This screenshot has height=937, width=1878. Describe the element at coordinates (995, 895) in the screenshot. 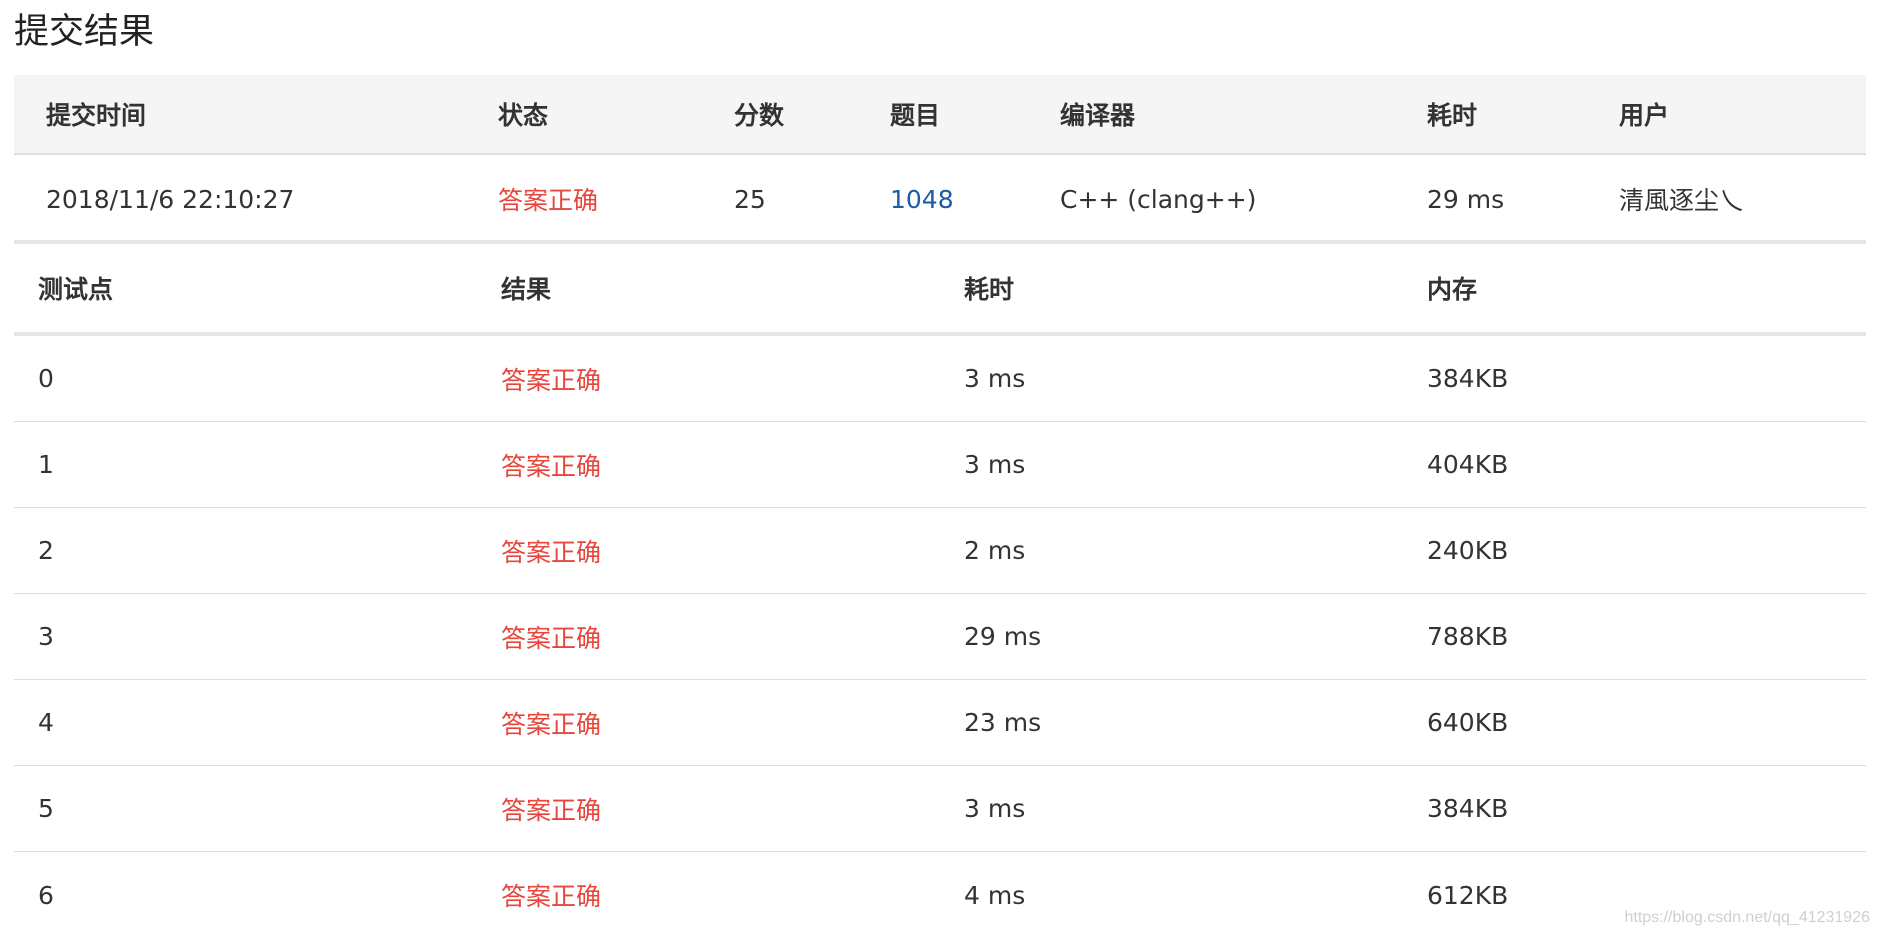

I see `case-elapsed: 4 ms` at that location.